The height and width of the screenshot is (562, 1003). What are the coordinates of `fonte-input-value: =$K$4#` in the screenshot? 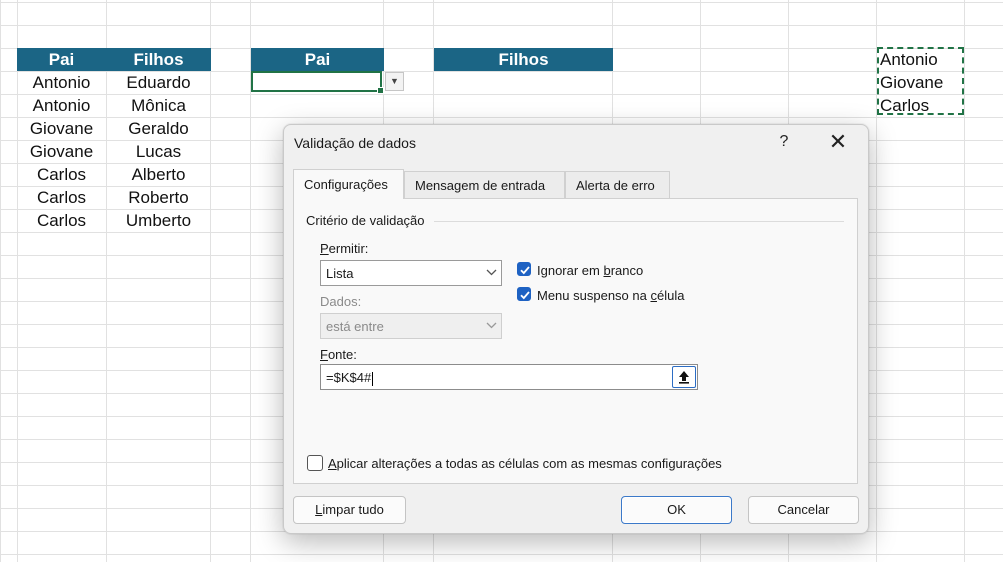 It's located at (350, 378).